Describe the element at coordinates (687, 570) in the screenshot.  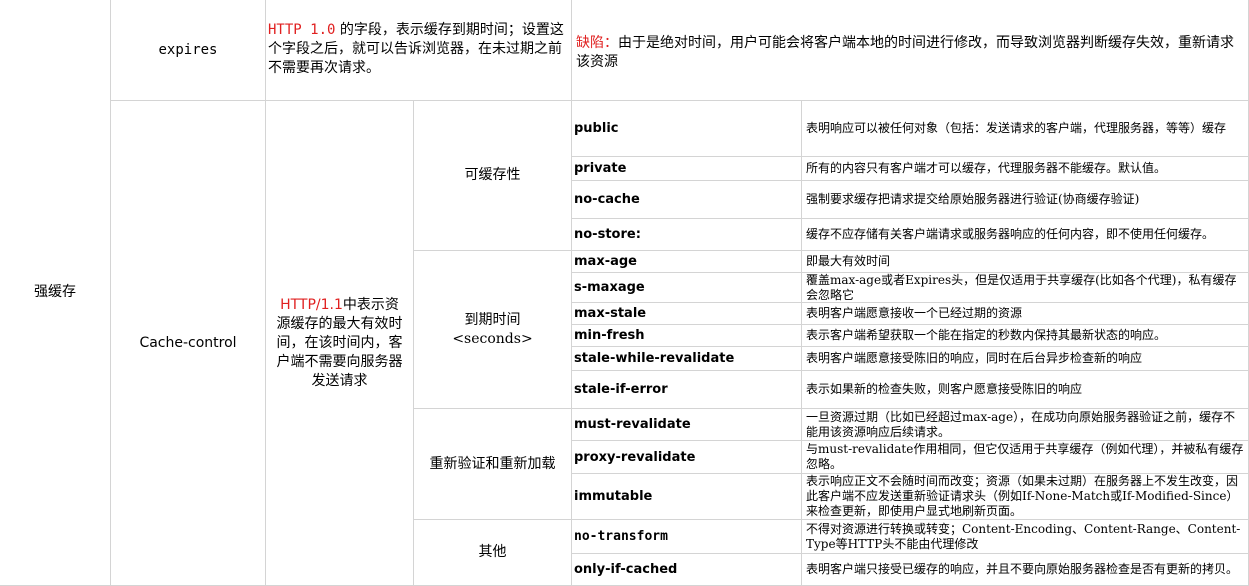
I see `directive-name-only-if-cached: only-if-cached` at that location.